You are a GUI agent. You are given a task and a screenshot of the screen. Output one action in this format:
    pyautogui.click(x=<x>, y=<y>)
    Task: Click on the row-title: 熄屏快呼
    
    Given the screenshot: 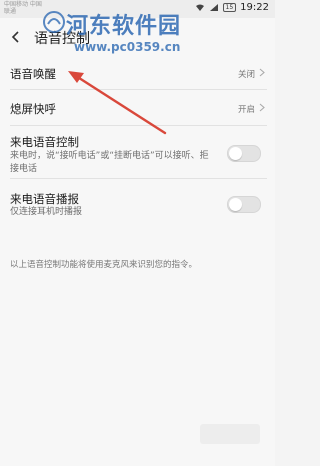 What is the action you would take?
    pyautogui.click(x=33, y=109)
    